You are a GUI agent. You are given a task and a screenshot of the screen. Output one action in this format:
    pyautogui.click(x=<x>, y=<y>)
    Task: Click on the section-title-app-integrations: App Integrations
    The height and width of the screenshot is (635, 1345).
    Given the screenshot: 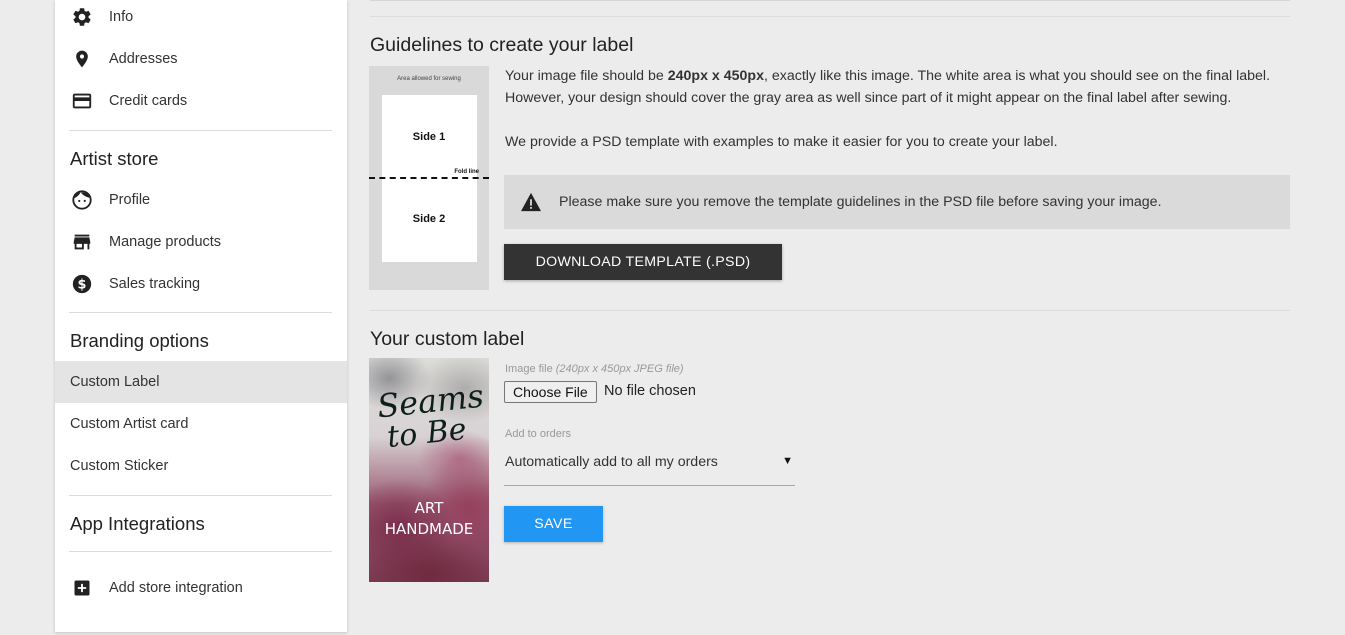 What is the action you would take?
    pyautogui.click(x=137, y=523)
    